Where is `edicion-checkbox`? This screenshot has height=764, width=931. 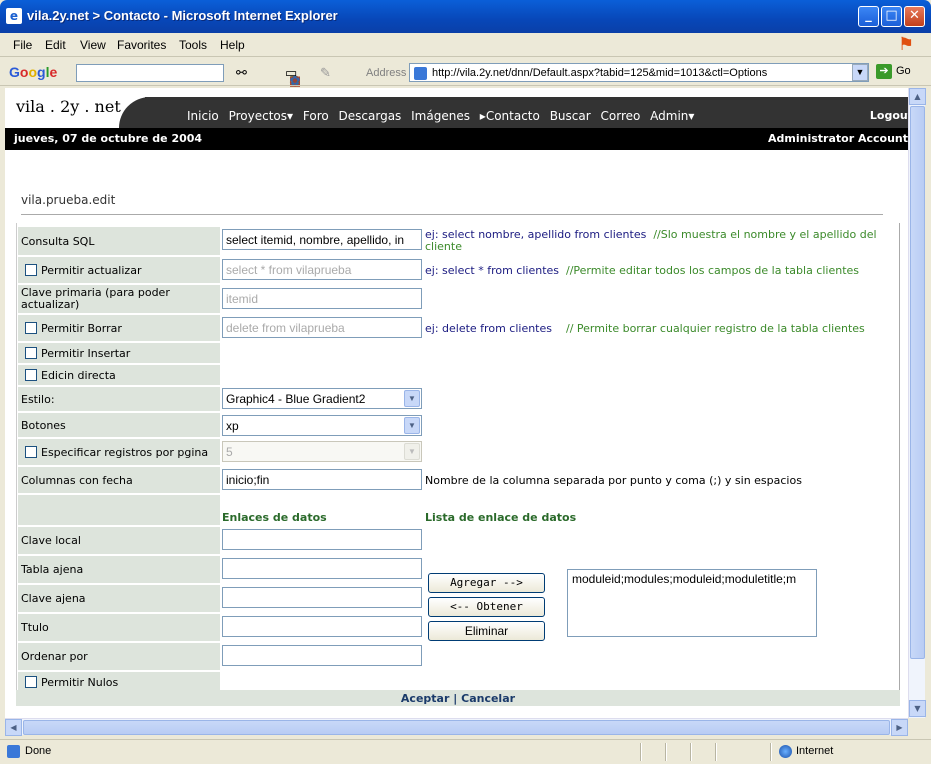 edicion-checkbox is located at coordinates (31, 375).